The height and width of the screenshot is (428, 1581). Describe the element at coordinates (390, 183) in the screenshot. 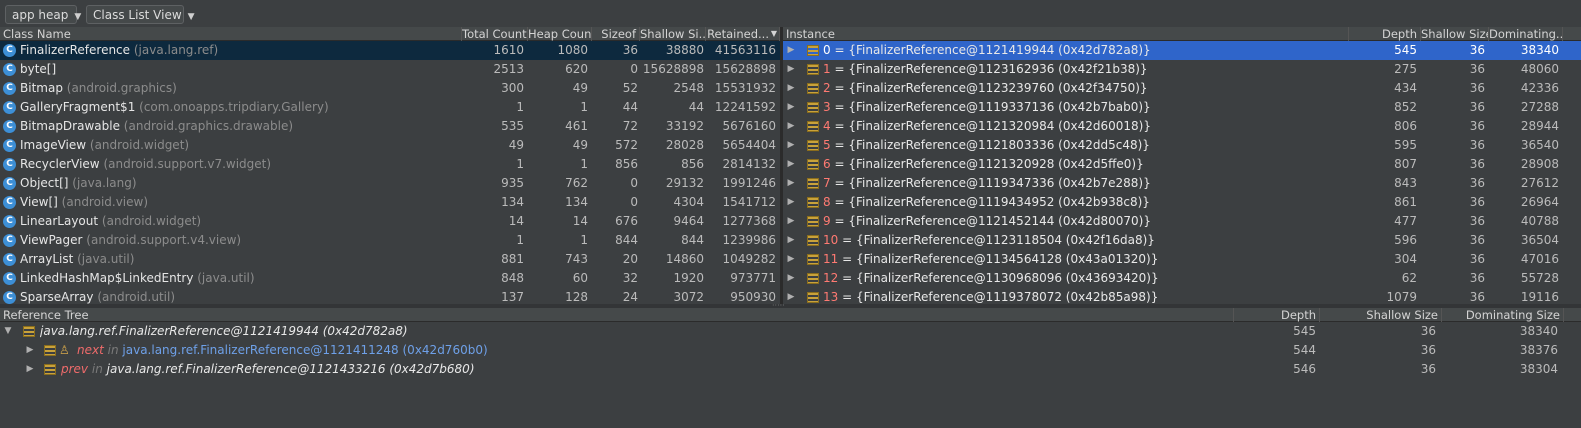

I see `class-row: C Object[] (java.lang) 935 762 0 29132 1991246` at that location.